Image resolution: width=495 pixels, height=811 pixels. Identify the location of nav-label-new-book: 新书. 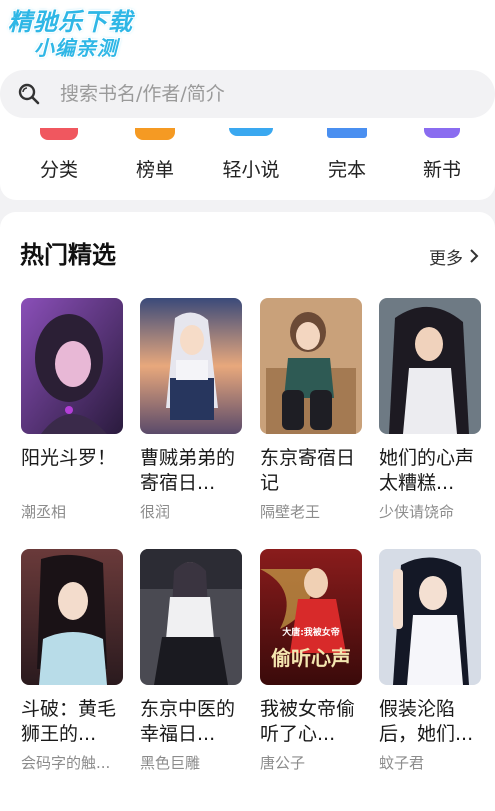
(441, 170).